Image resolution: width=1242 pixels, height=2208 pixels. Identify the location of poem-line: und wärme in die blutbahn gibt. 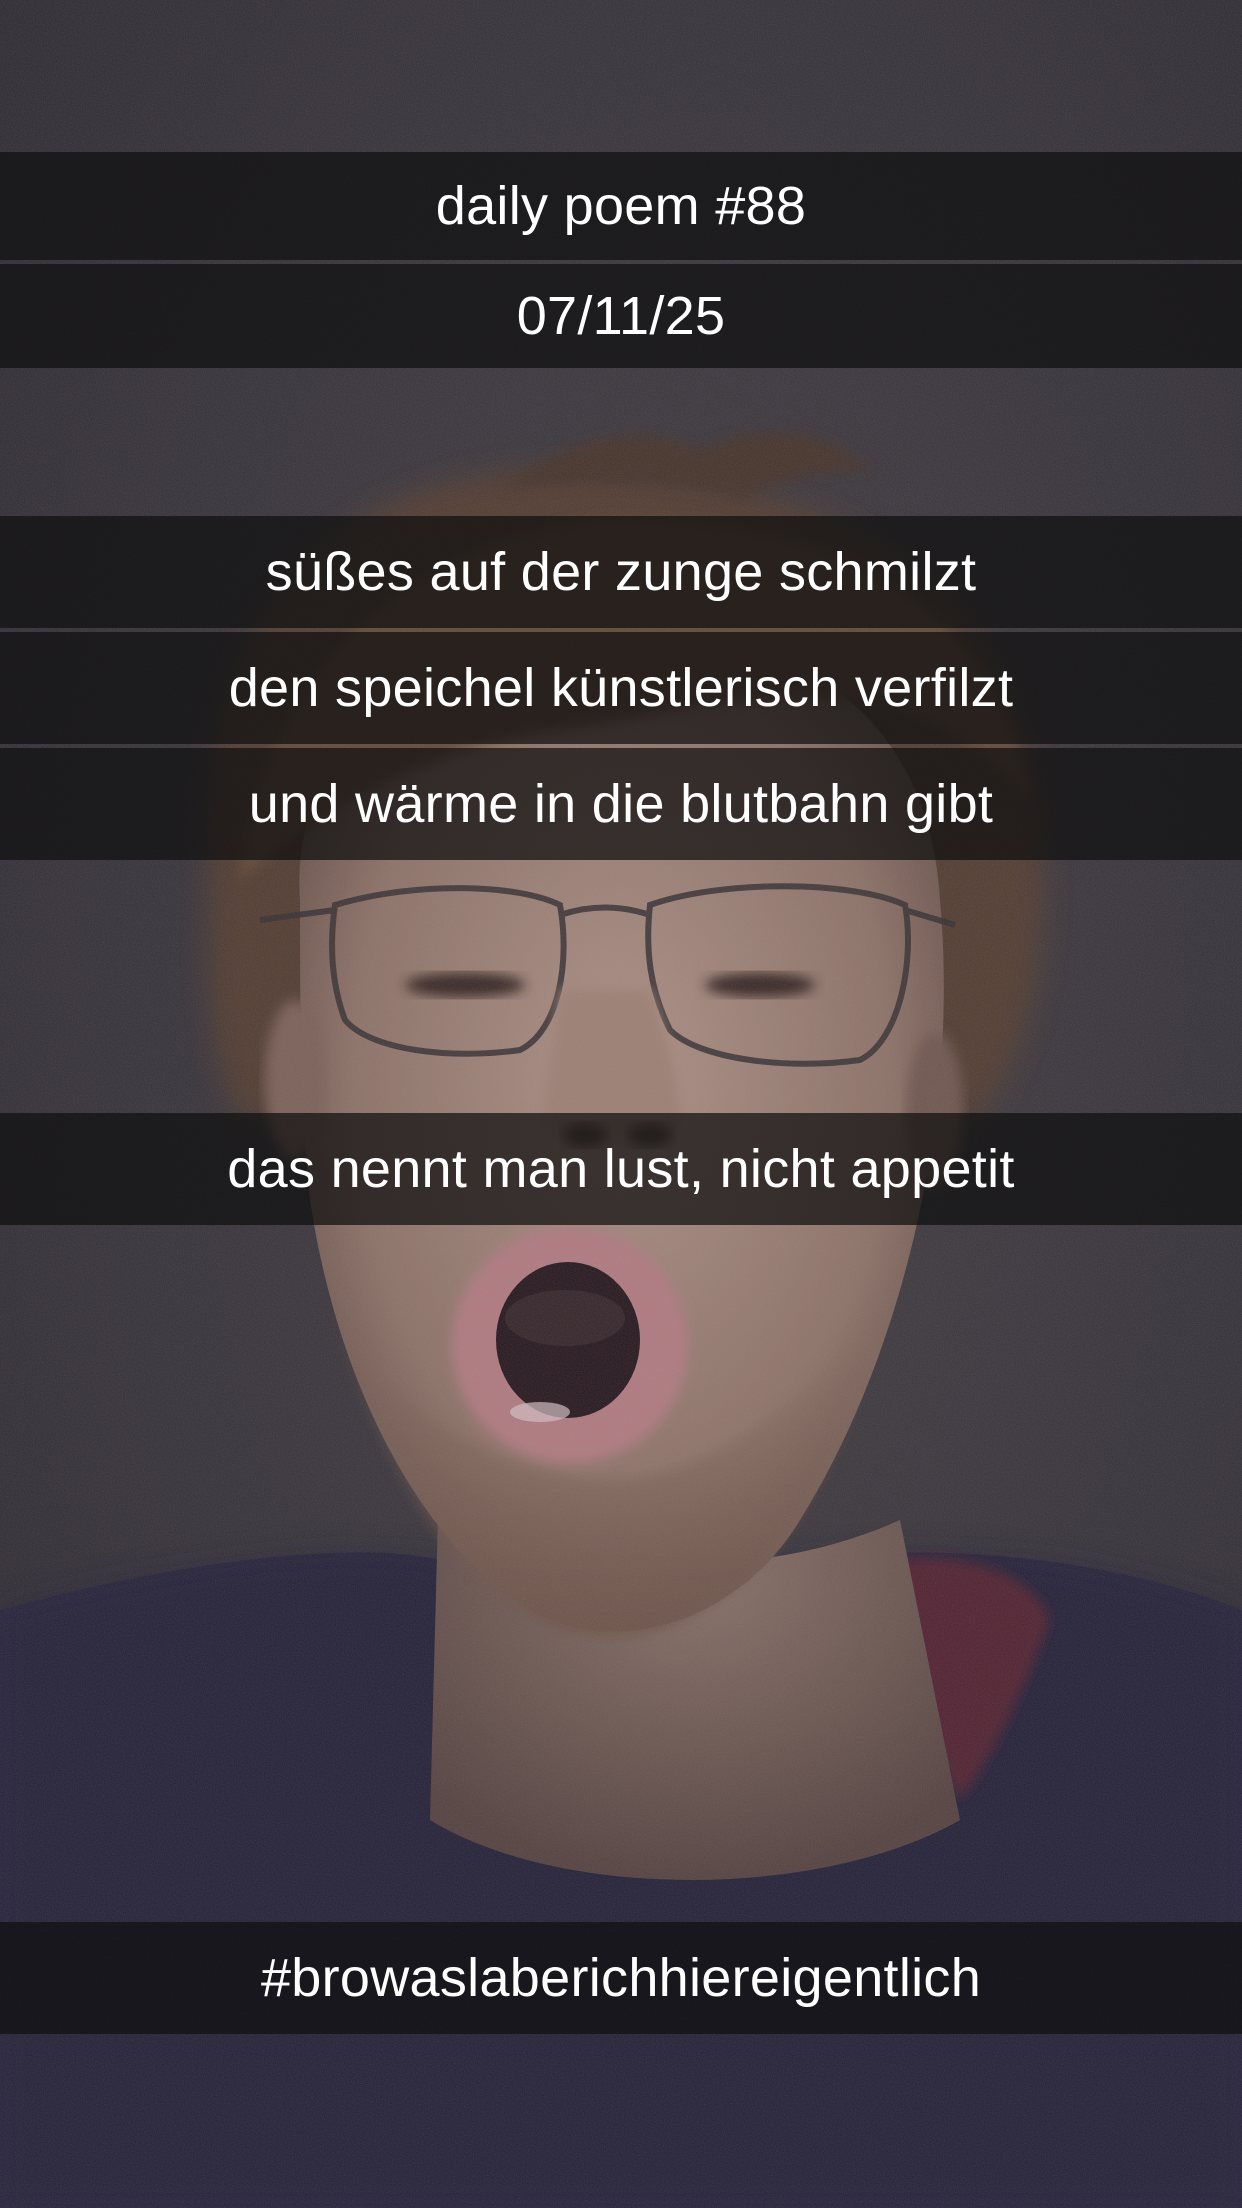
(621, 804).